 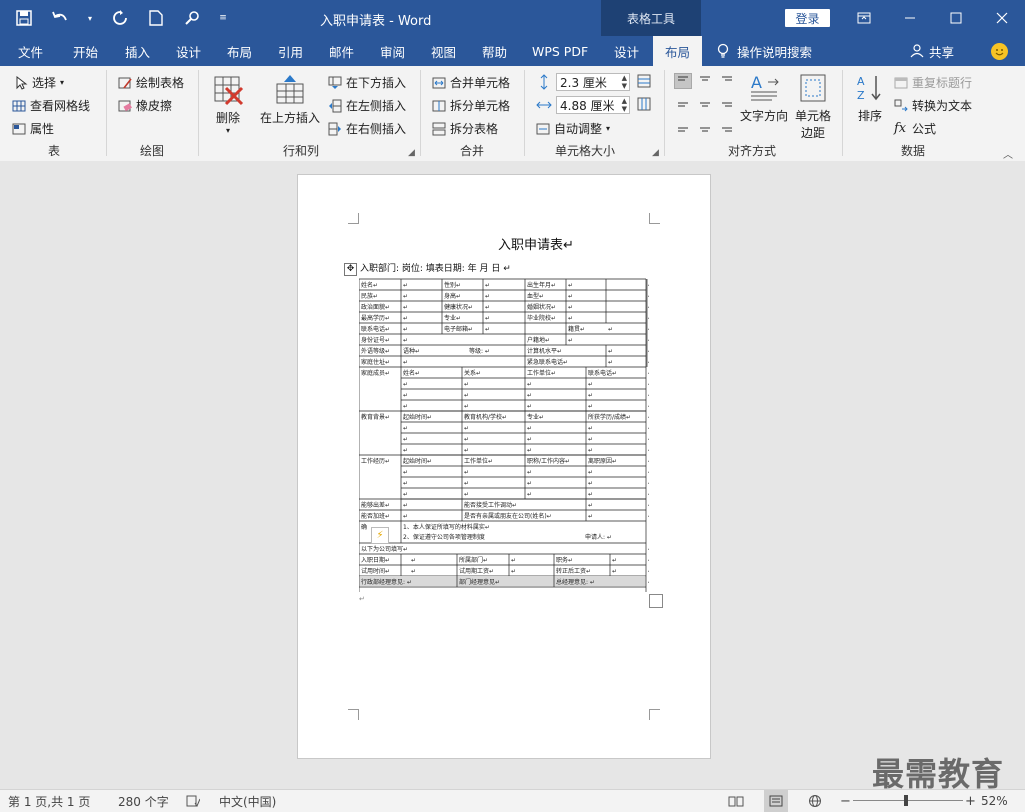 What do you see at coordinates (479, 351) in the screenshot?
I see `table-cell-text: 等级: ↵` at bounding box center [479, 351].